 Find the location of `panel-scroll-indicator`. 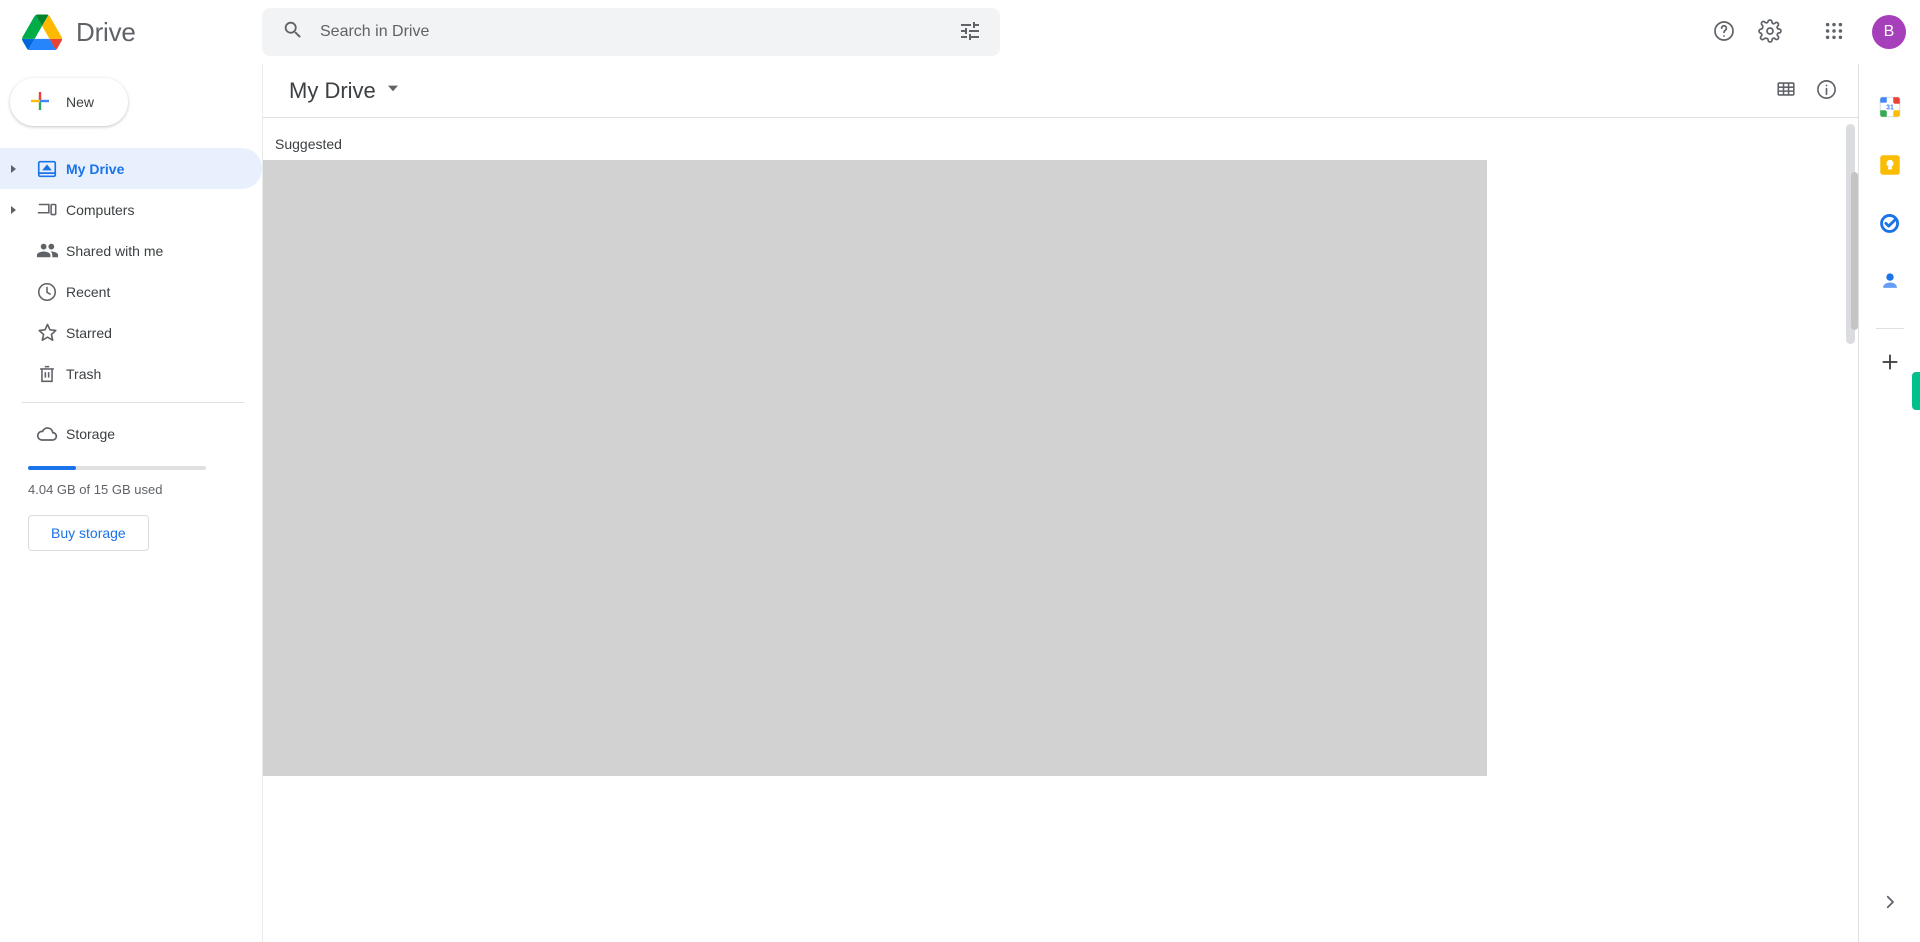

panel-scroll-indicator is located at coordinates (1854, 251).